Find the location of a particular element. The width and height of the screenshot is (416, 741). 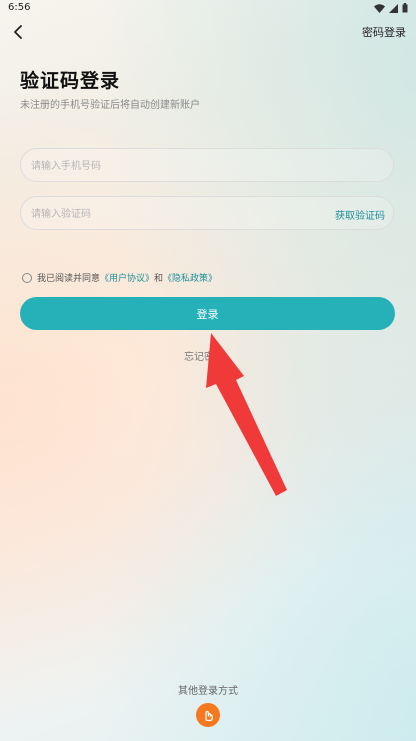

wifi-icon is located at coordinates (379, 8).